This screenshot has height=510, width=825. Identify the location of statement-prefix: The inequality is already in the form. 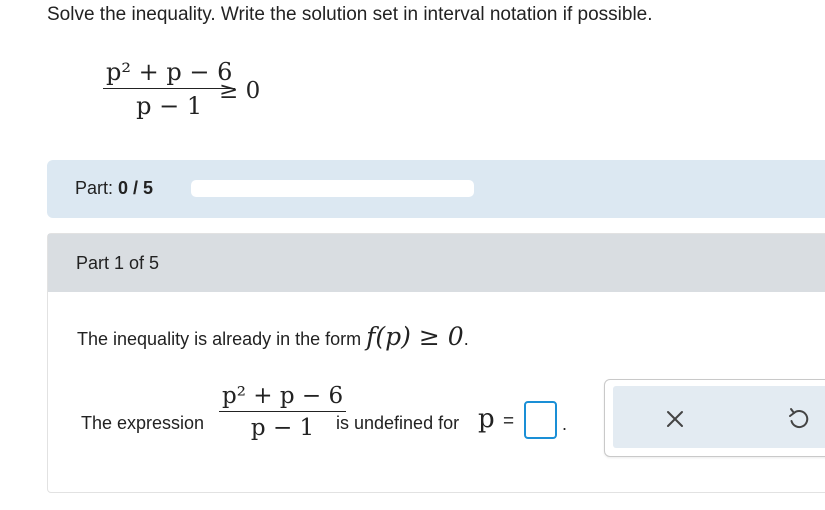
(219, 339).